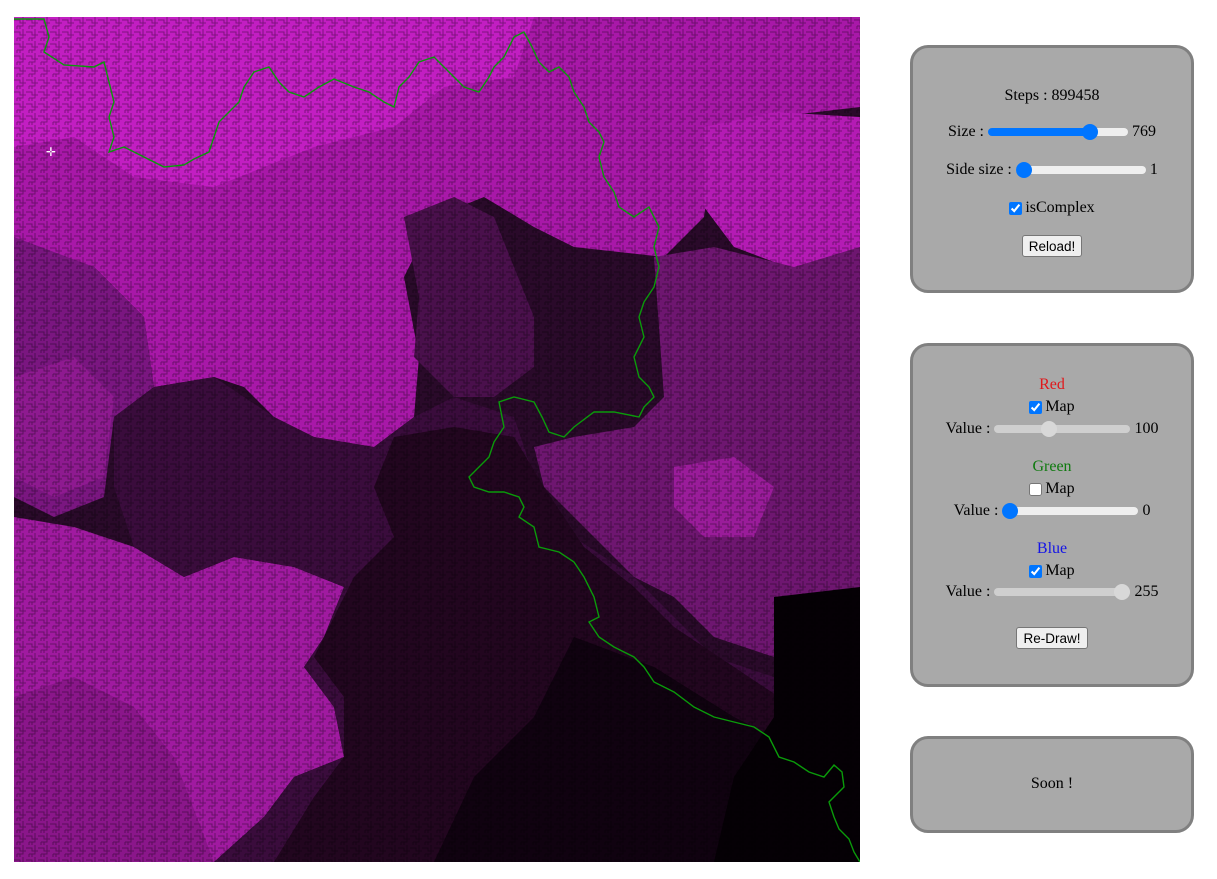 Image resolution: width=1217 pixels, height=879 pixels. Describe the element at coordinates (1052, 246) in the screenshot. I see `reload-button: Reload!` at that location.